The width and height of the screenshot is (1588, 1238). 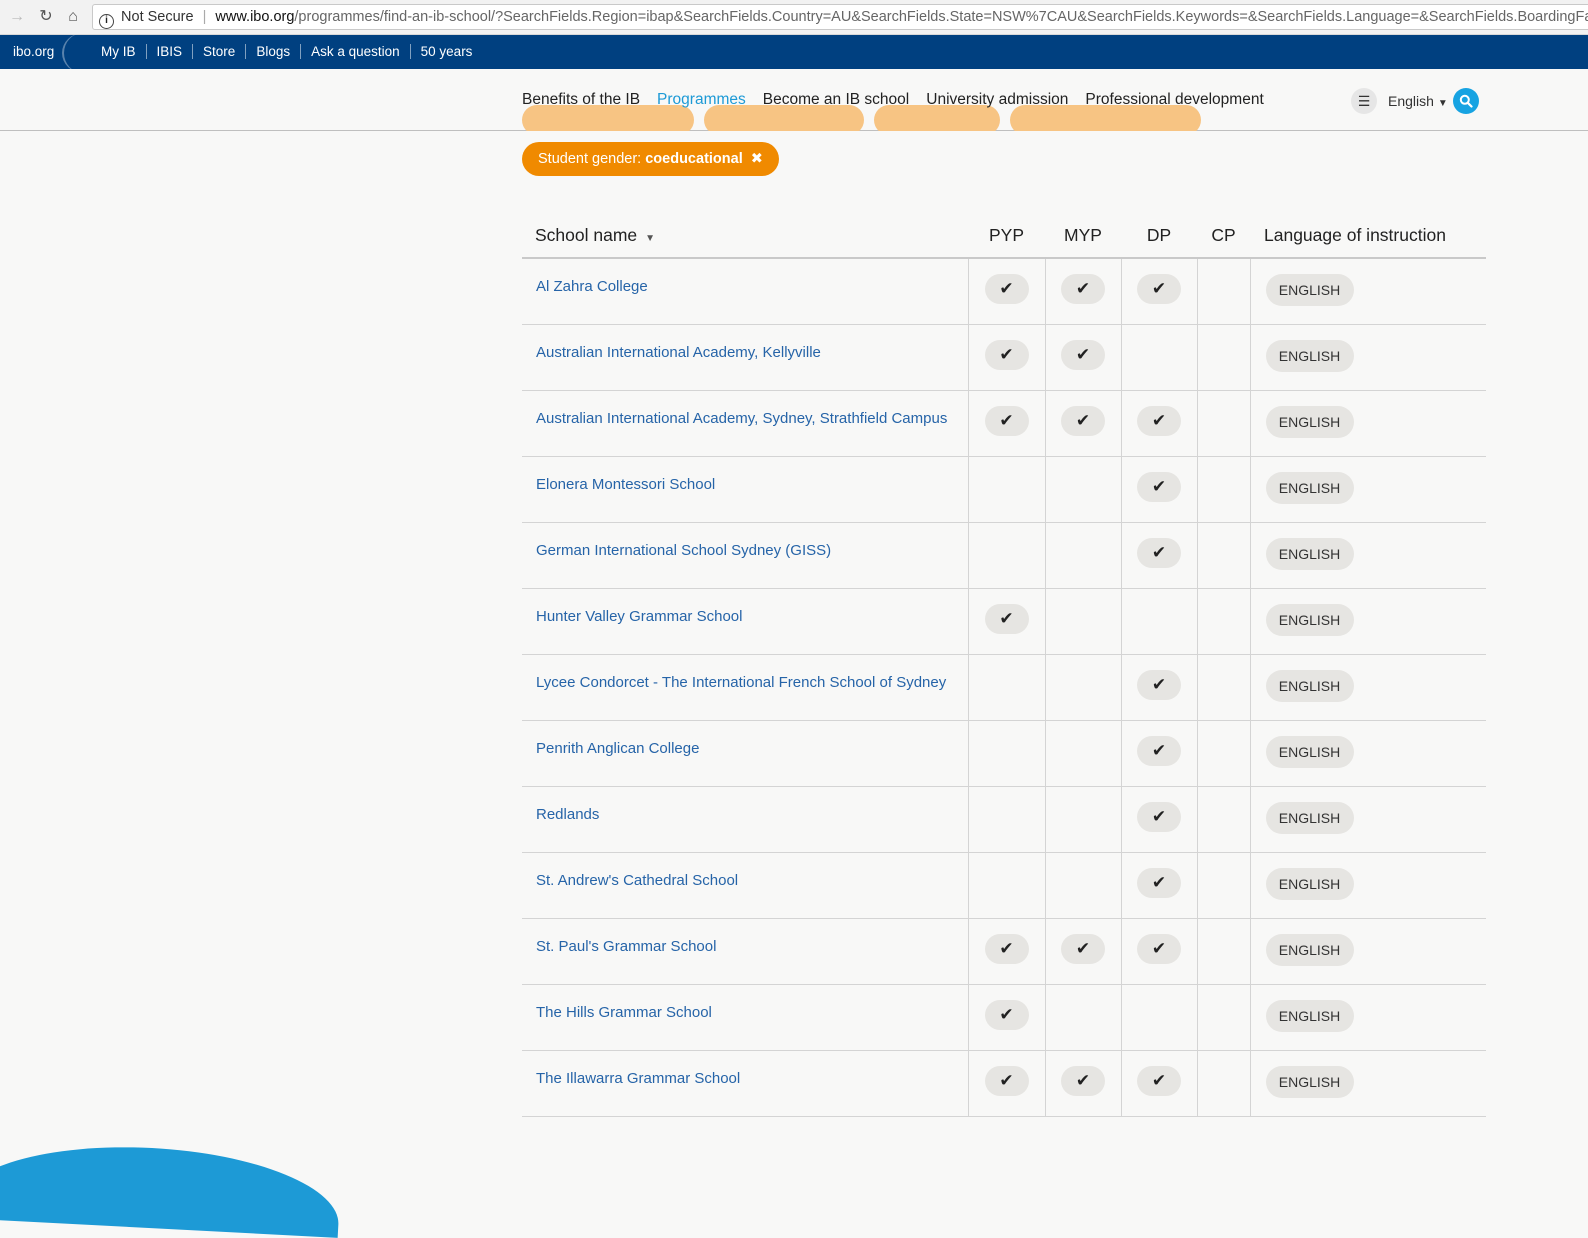 I want to click on table-row: The Illawarra Grammar School ✔ ✔ ✔ ENGLISH, so click(x=1004, y=1083).